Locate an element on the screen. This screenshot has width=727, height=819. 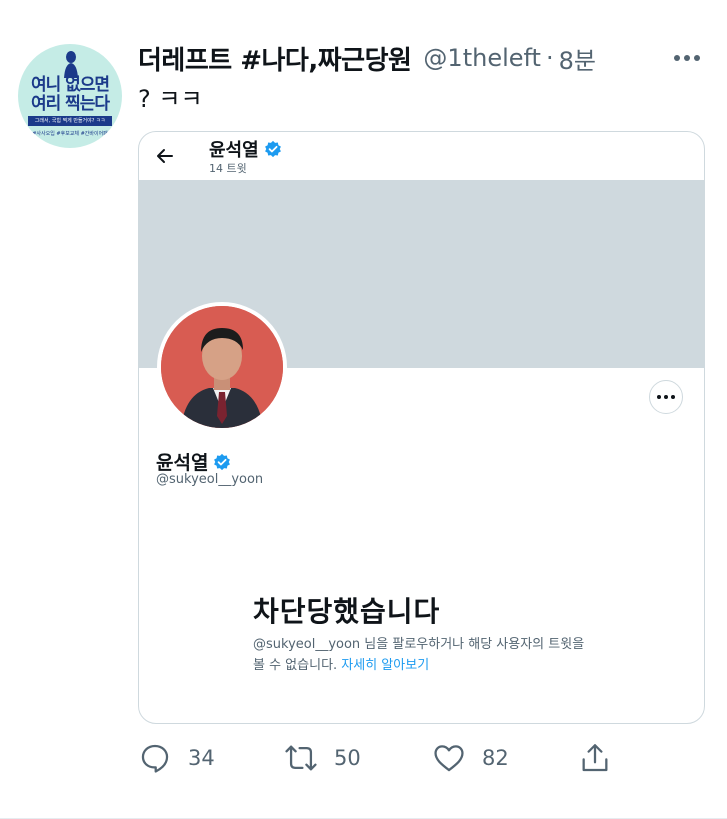
profile-more-button is located at coordinates (666, 397).